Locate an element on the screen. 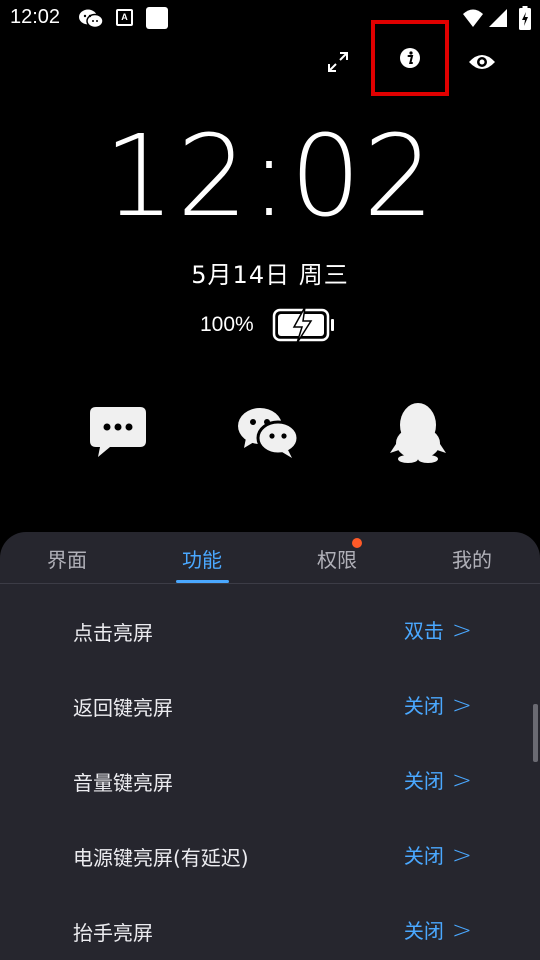 This screenshot has height=960, width=540. tab-mine: 我的 is located at coordinates (472, 558).